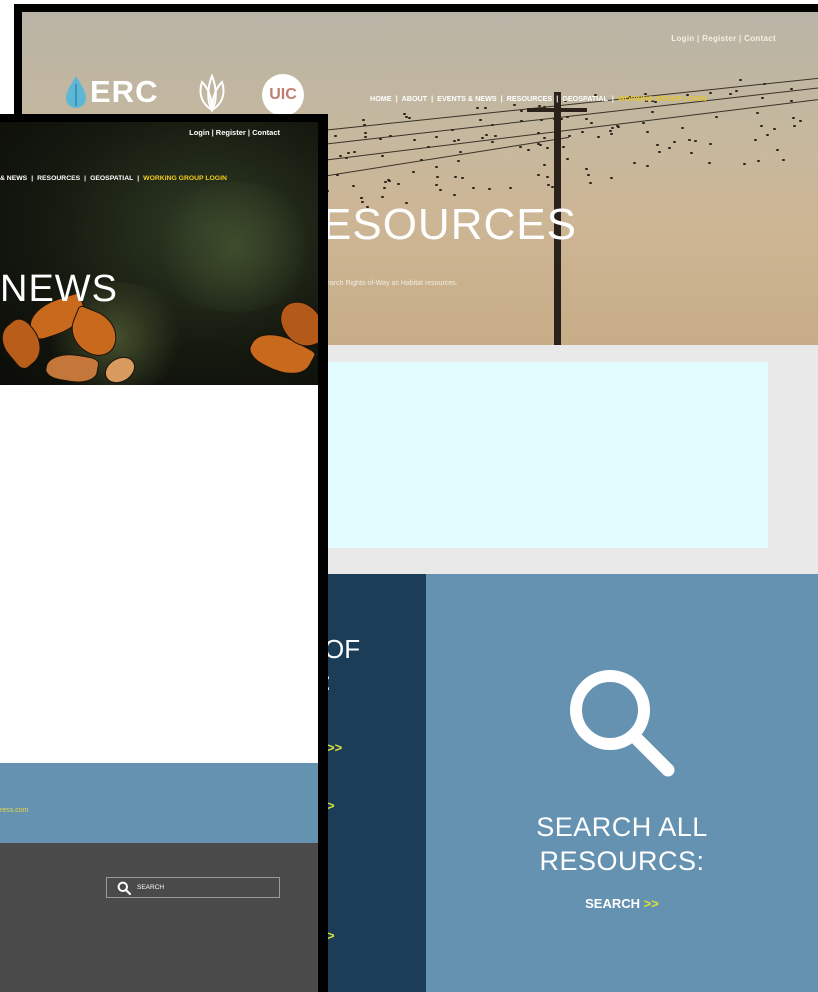 This screenshot has width=818, height=992. I want to click on info-box, so click(546, 455).